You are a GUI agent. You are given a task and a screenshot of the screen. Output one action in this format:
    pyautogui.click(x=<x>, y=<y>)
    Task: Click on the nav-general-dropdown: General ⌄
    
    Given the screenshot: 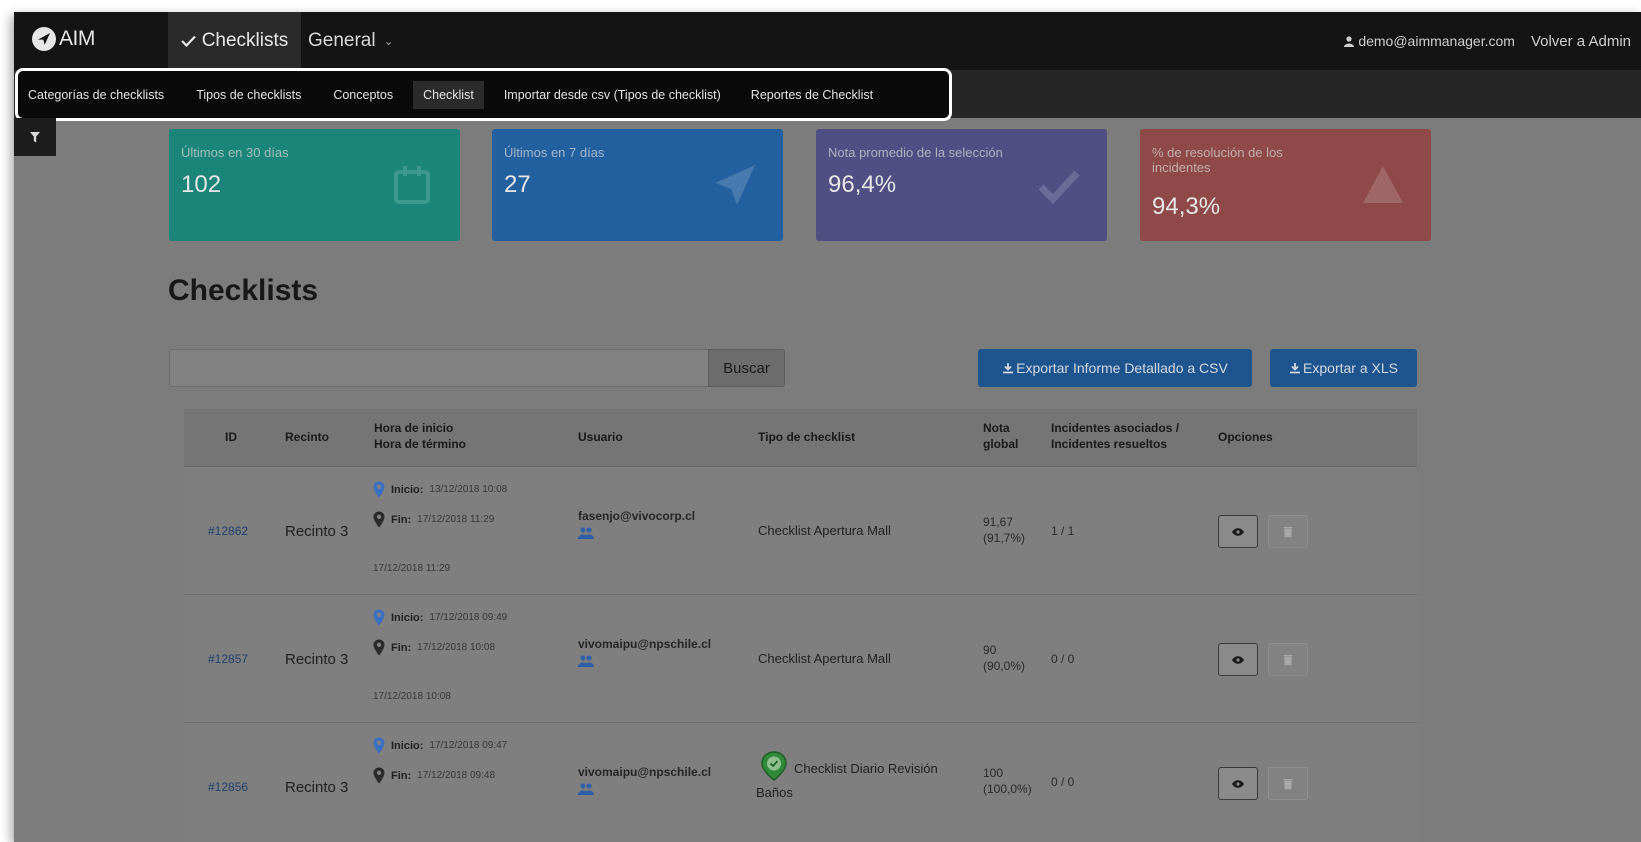 What is the action you would take?
    pyautogui.click(x=351, y=41)
    